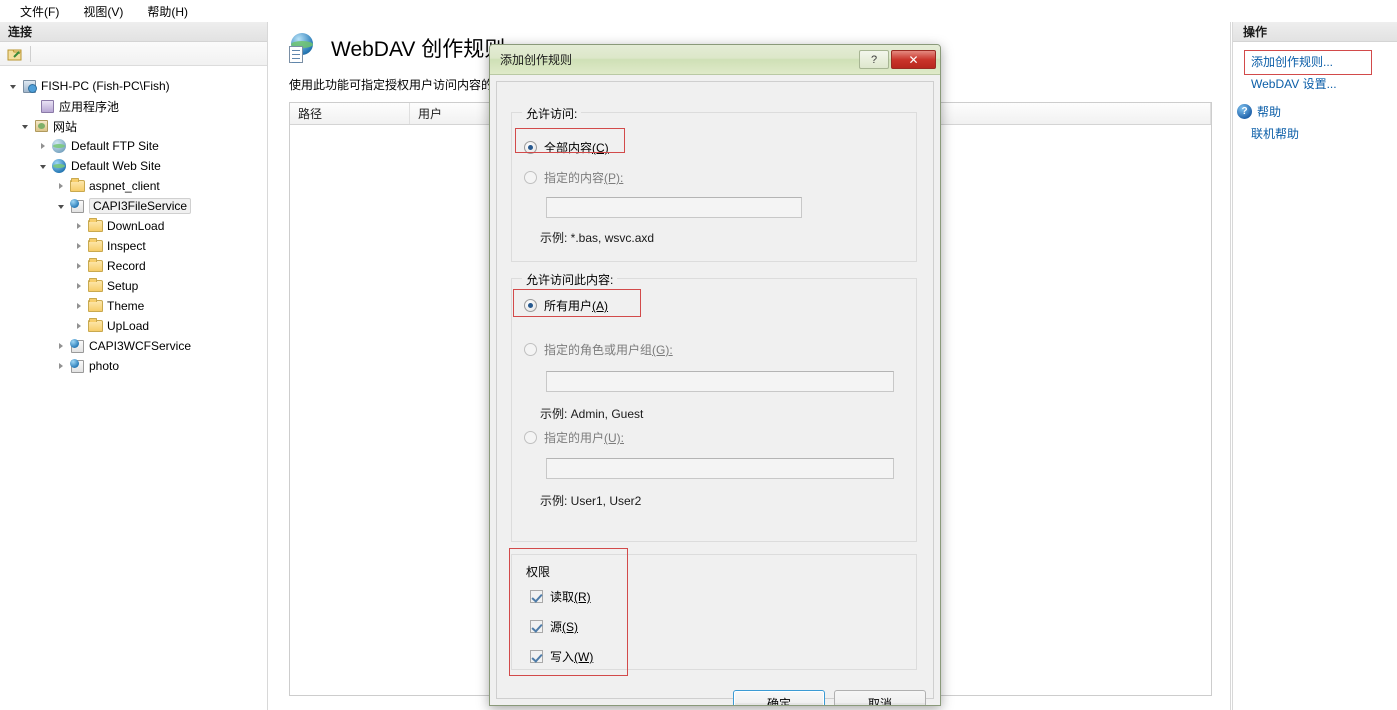 This screenshot has height=710, width=1397. I want to click on tree-item: Default FTP Site, so click(133, 146).